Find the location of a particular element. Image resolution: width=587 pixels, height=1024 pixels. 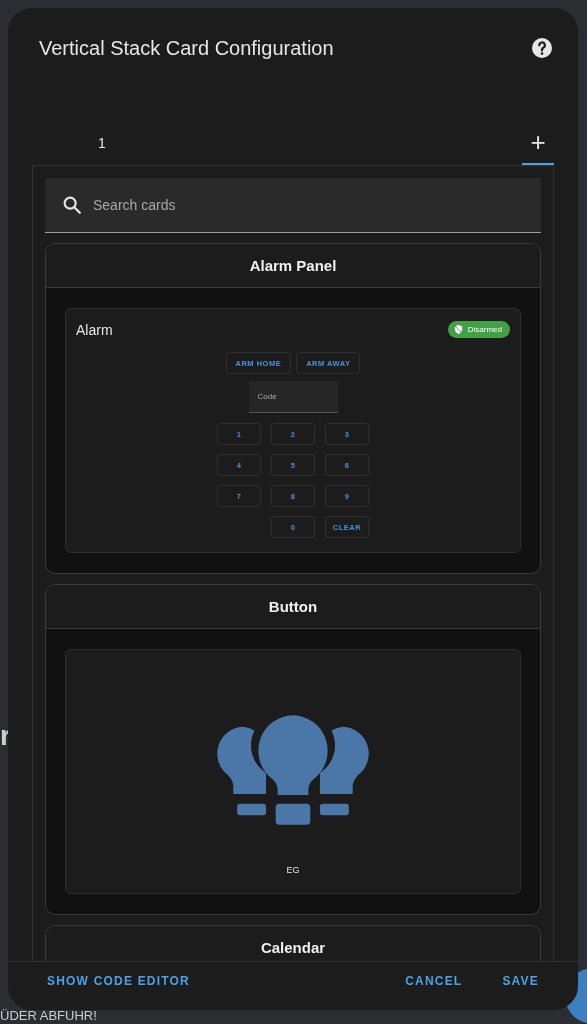

code-editor-button: SHOW CODE EDITOR is located at coordinates (118, 981).